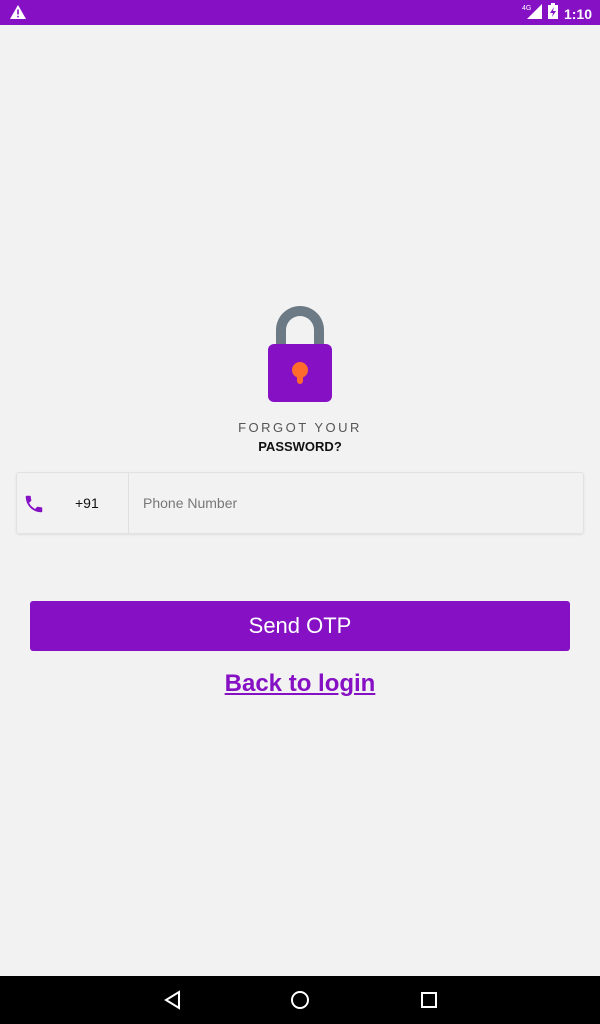  What do you see at coordinates (300, 427) in the screenshot?
I see `heading-line1: FORGOT YOUR` at bounding box center [300, 427].